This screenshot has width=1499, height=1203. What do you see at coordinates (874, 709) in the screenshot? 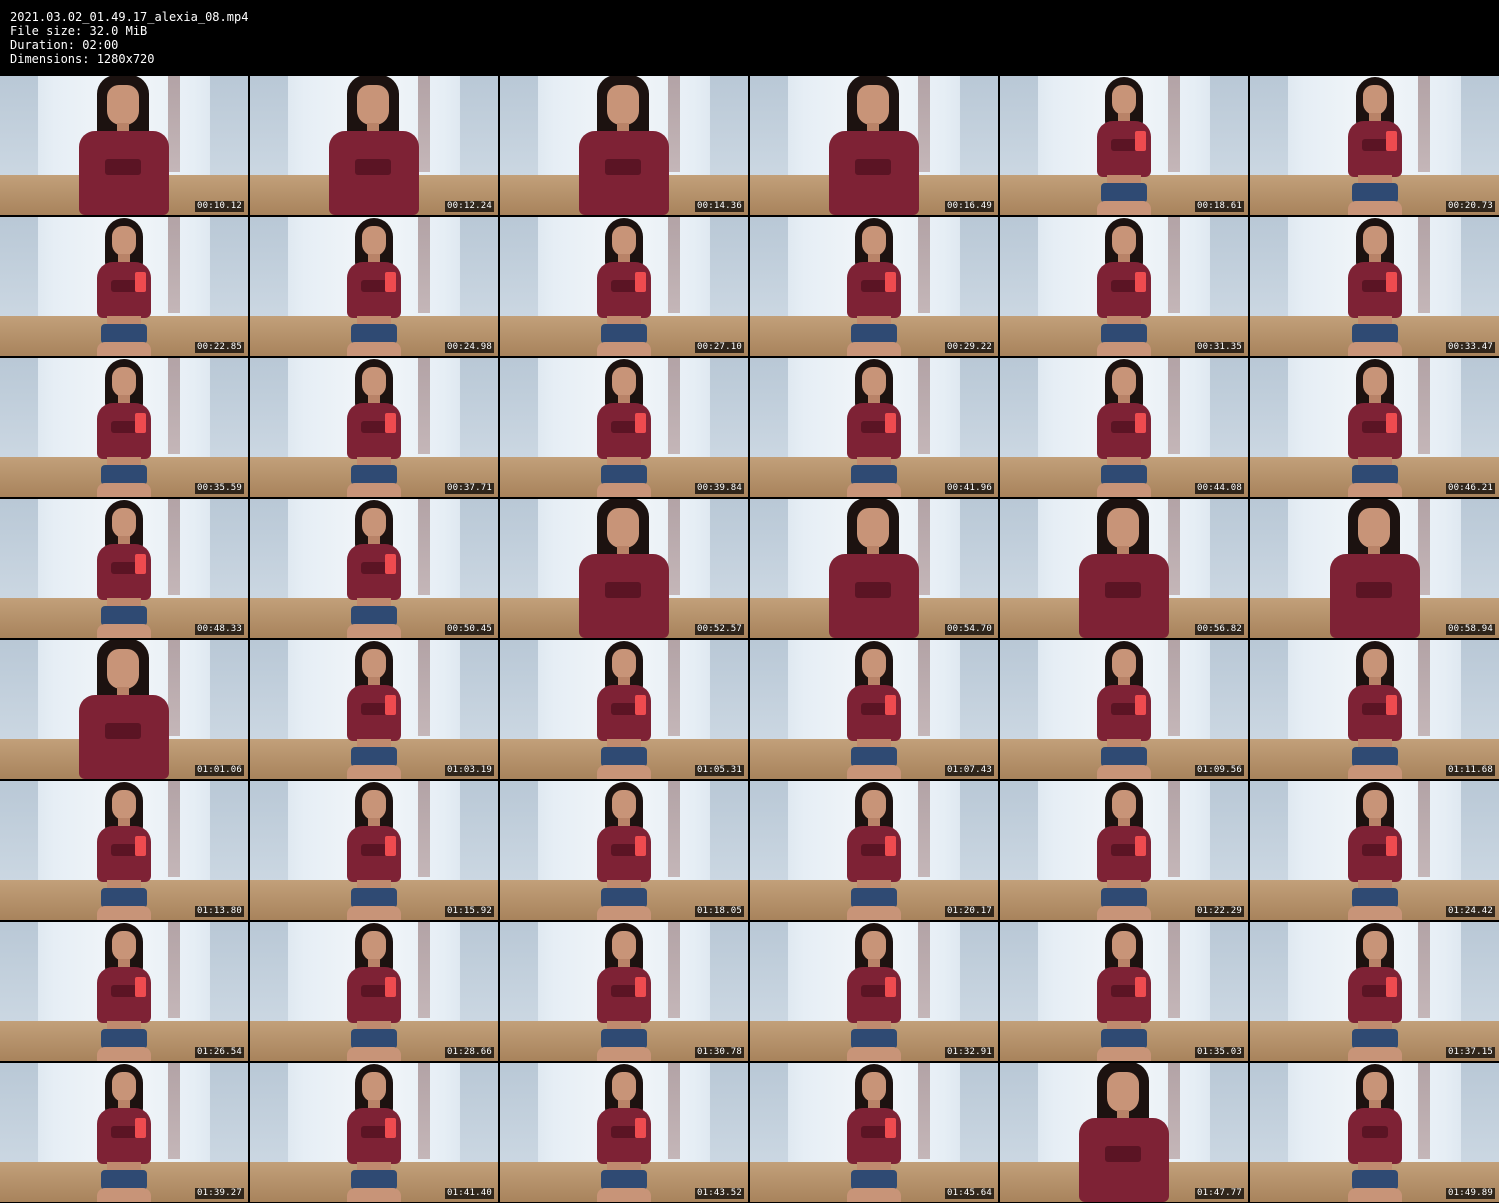
I see `video-thumbnail: 01:07.43` at bounding box center [874, 709].